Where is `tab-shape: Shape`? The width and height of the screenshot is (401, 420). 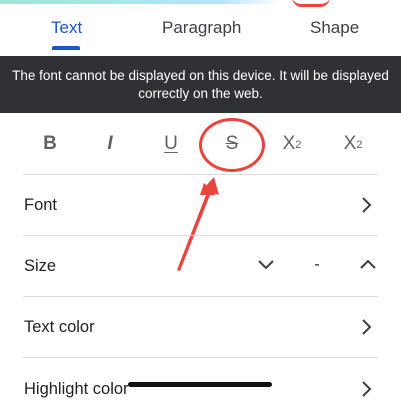 tab-shape: Shape is located at coordinates (334, 28).